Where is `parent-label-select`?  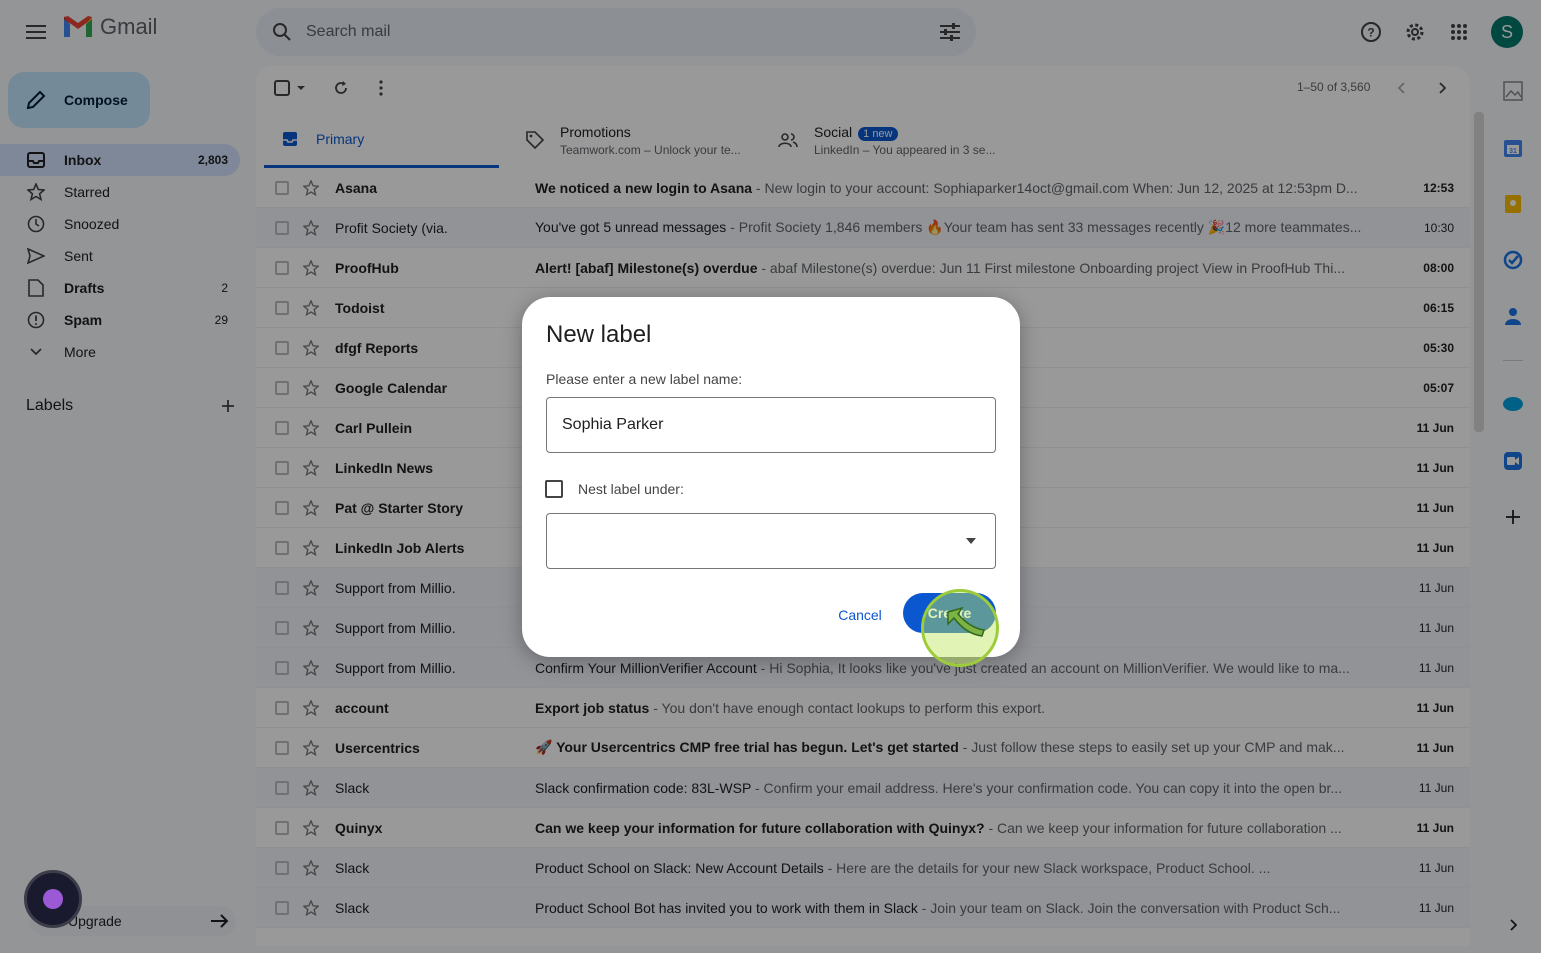
parent-label-select is located at coordinates (771, 541).